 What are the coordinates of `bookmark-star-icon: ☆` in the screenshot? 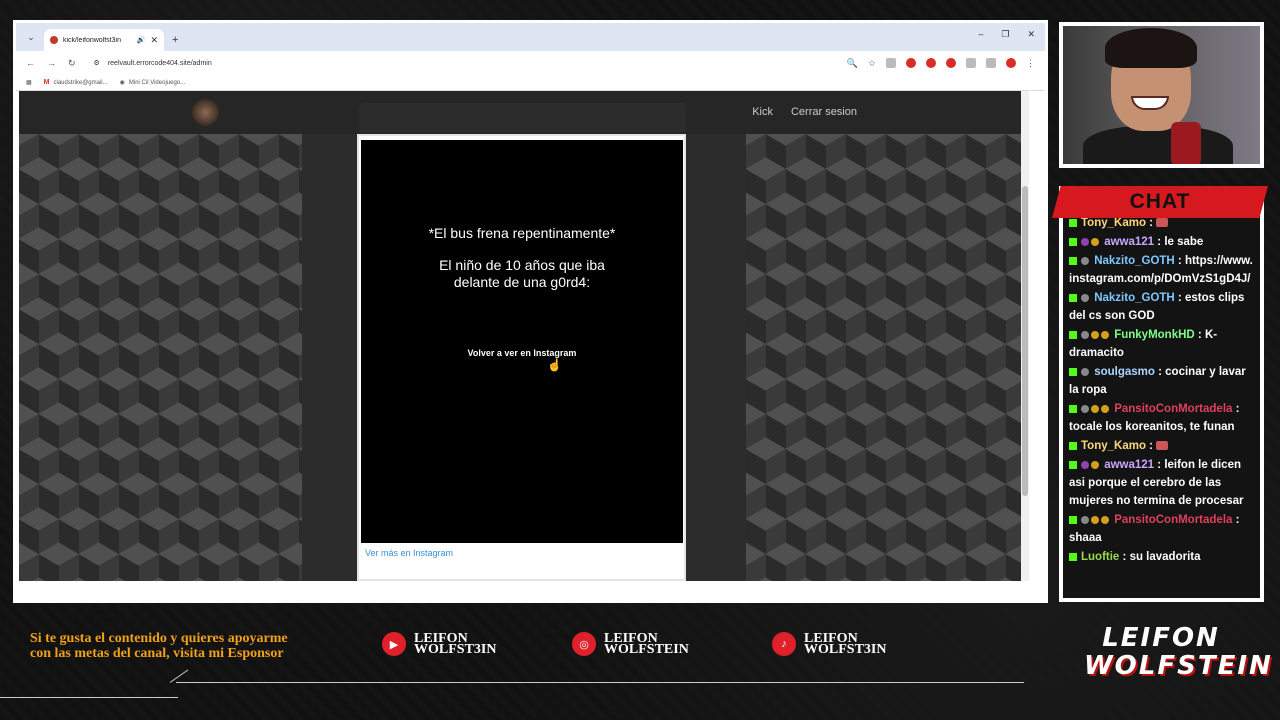 It's located at (872, 63).